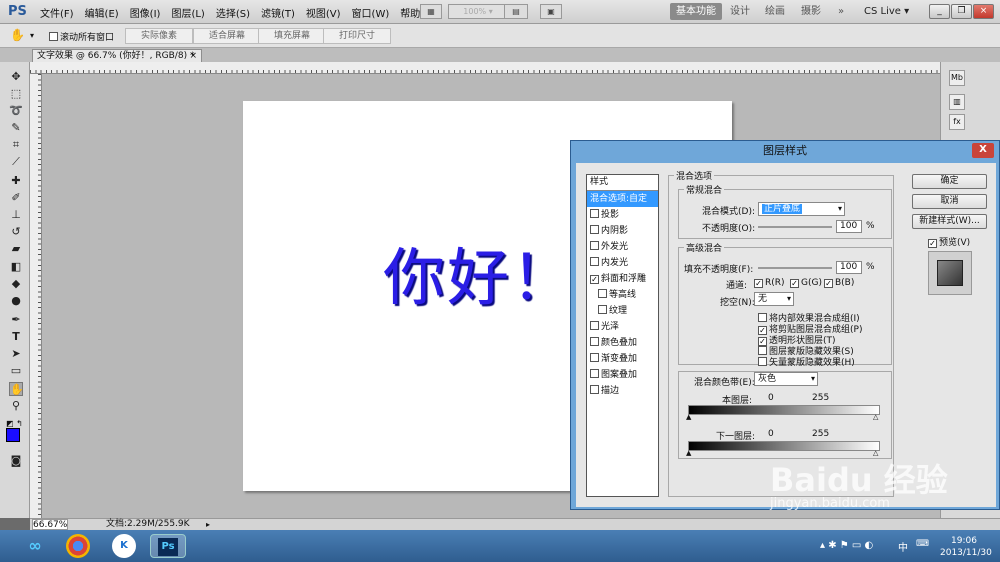 This screenshot has height=562, width=1000. What do you see at coordinates (957, 102) in the screenshot?
I see `histogram-icon: ▥` at bounding box center [957, 102].